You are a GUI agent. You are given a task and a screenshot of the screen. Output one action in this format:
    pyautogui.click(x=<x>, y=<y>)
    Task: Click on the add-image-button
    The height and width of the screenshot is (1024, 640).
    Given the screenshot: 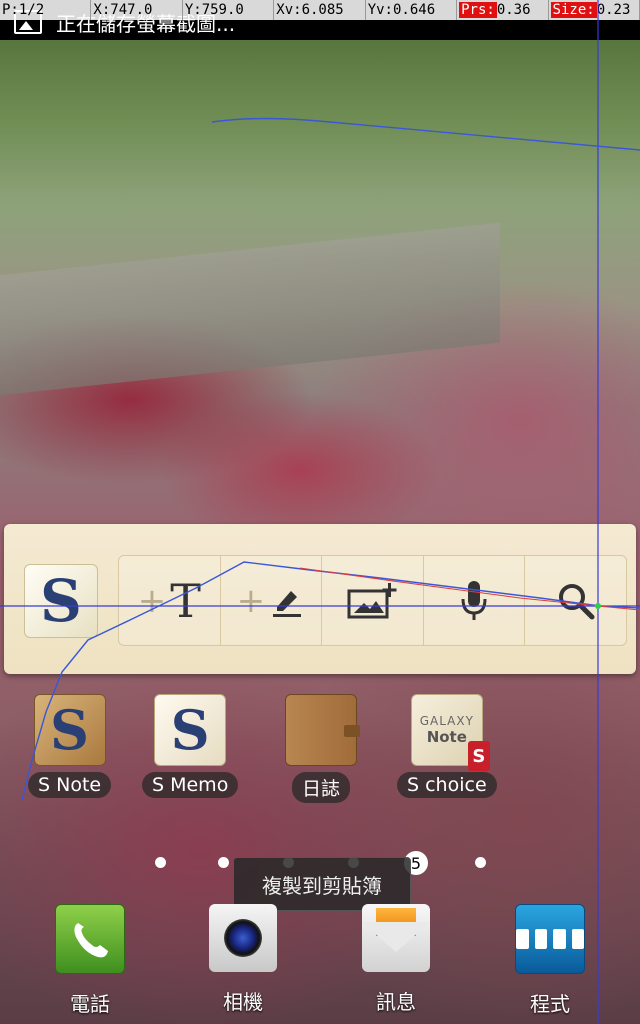 What is the action you would take?
    pyautogui.click(x=372, y=600)
    